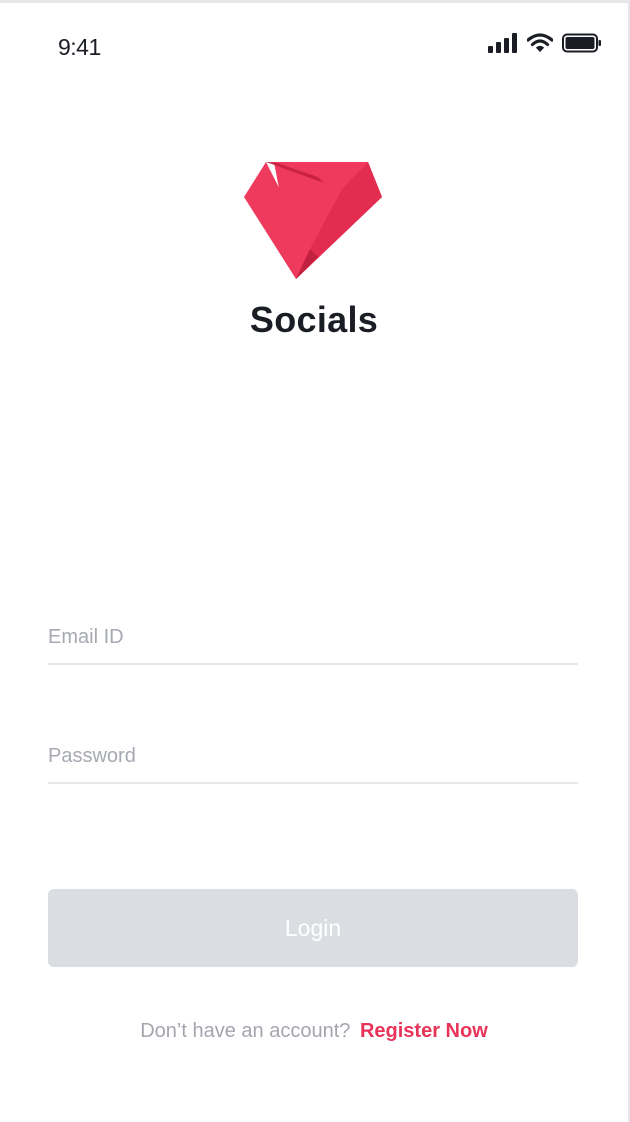 The width and height of the screenshot is (630, 1122). What do you see at coordinates (313, 220) in the screenshot?
I see `v-ribbon-logo` at bounding box center [313, 220].